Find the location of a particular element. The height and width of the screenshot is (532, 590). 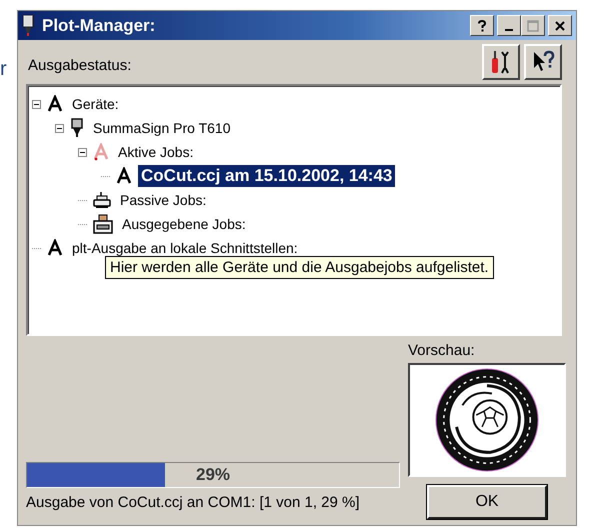

window-title: Plot-Manager: is located at coordinates (99, 26).